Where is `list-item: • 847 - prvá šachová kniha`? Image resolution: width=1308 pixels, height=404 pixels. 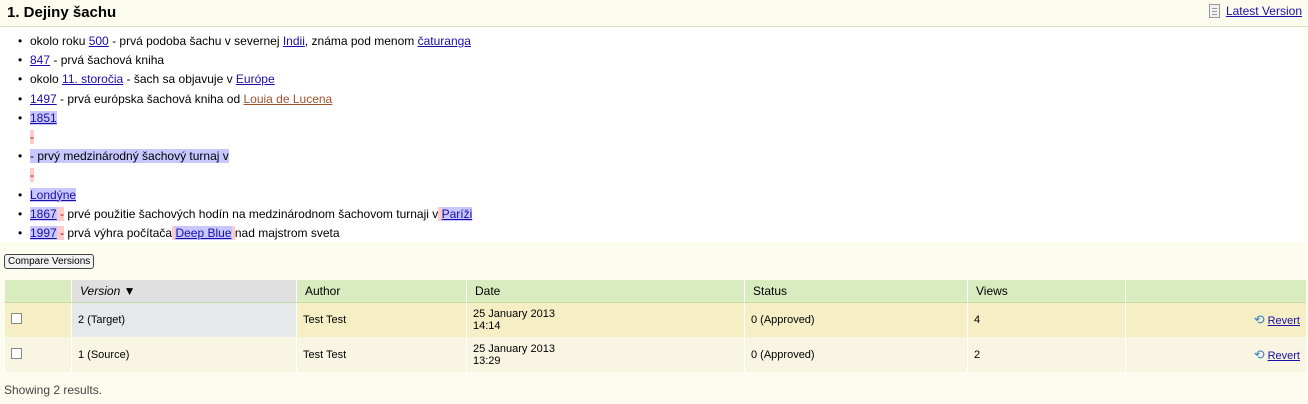
list-item: • 847 - prvá šachová kniha is located at coordinates (245, 60).